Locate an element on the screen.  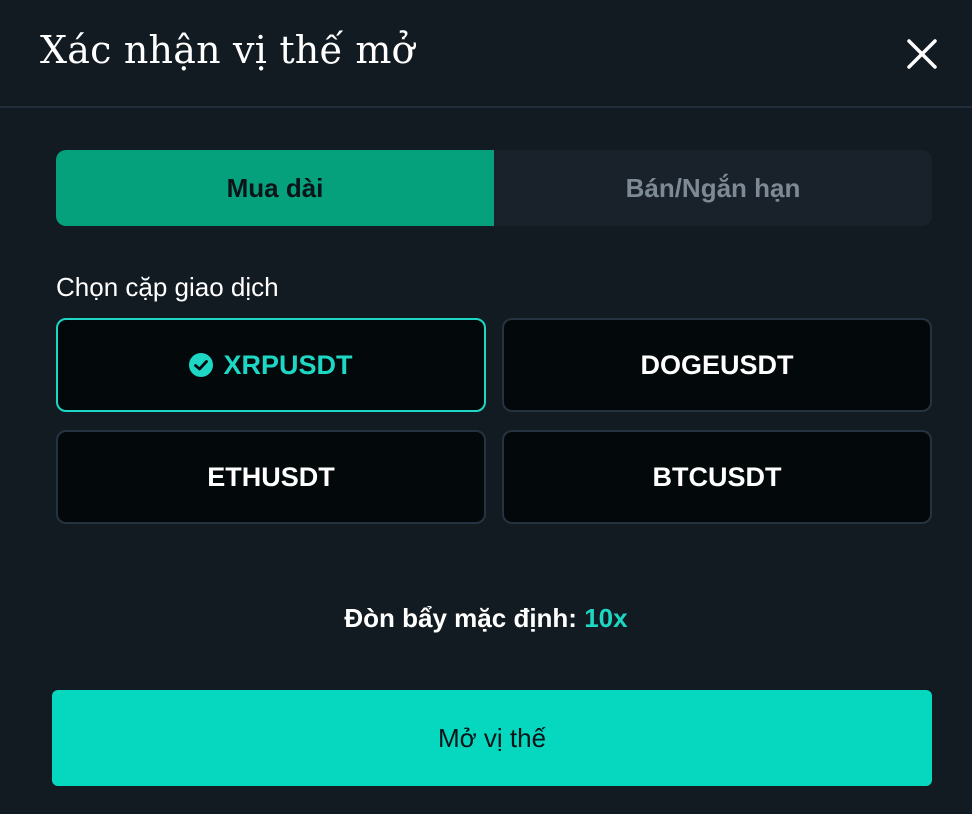
default-leverage: Đòn bẩy mặc định: 10x is located at coordinates (486, 618).